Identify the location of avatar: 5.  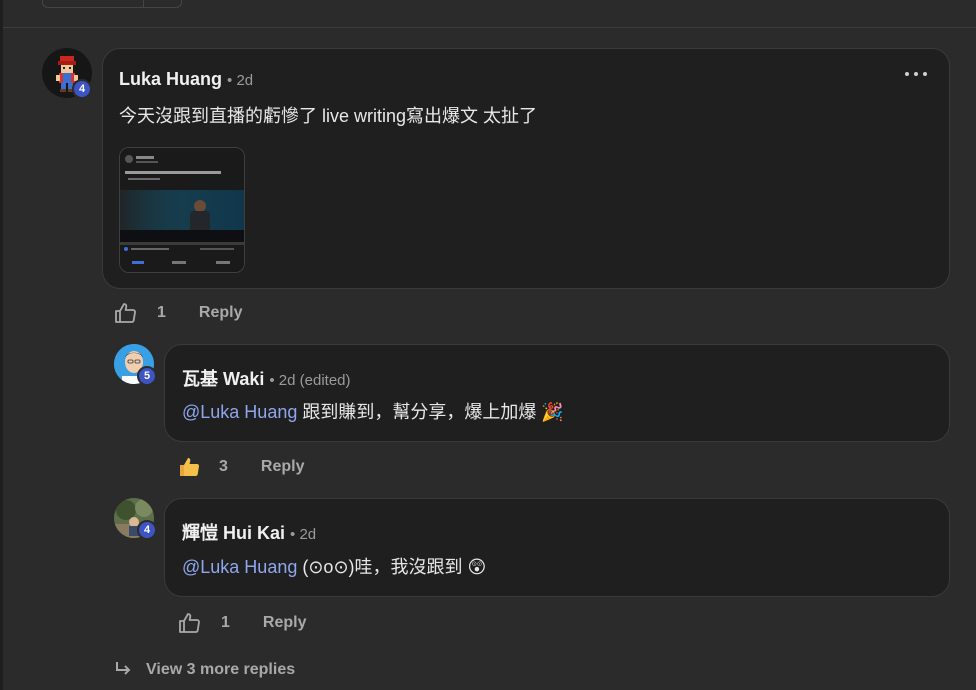
(135, 365).